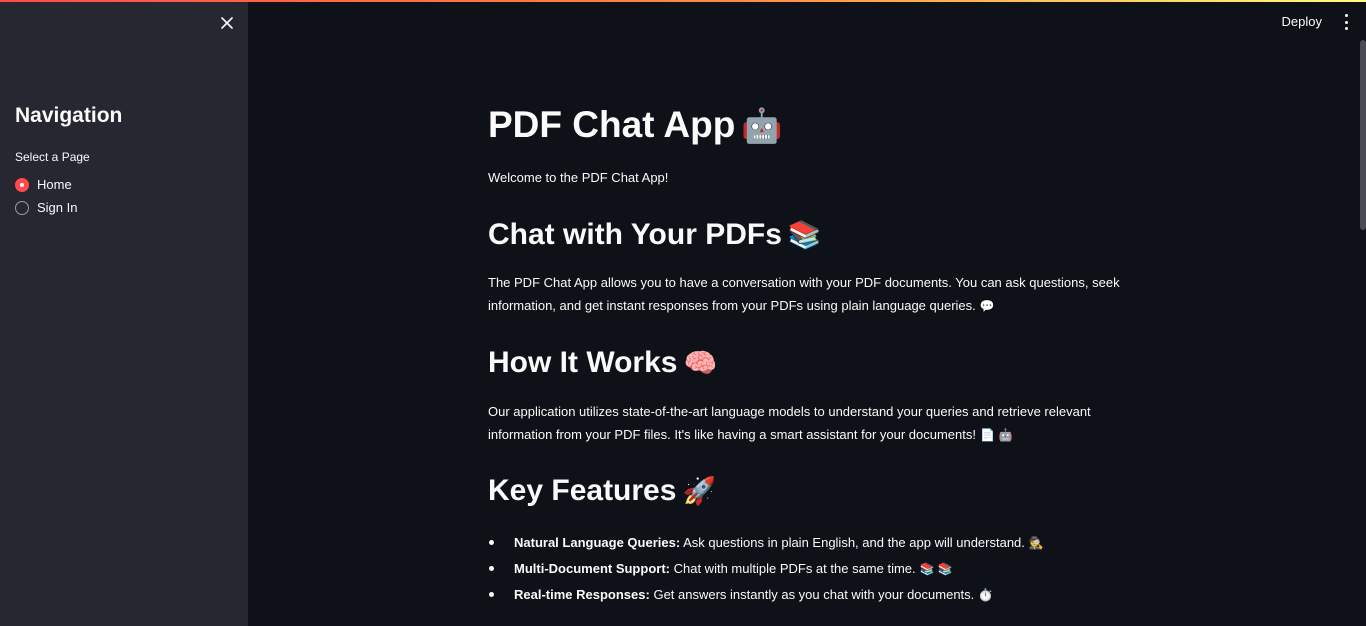 The image size is (1366, 626). Describe the element at coordinates (597, 542) in the screenshot. I see `feature-title: Natural Language Queries:` at that location.